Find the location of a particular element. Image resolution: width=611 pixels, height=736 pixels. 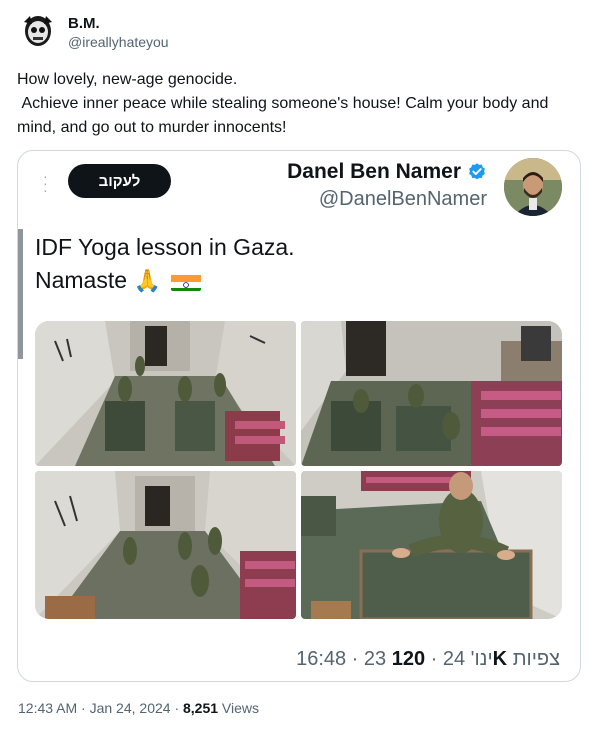

post-header: B.M. @ireallyhateyou is located at coordinates (93, 32).